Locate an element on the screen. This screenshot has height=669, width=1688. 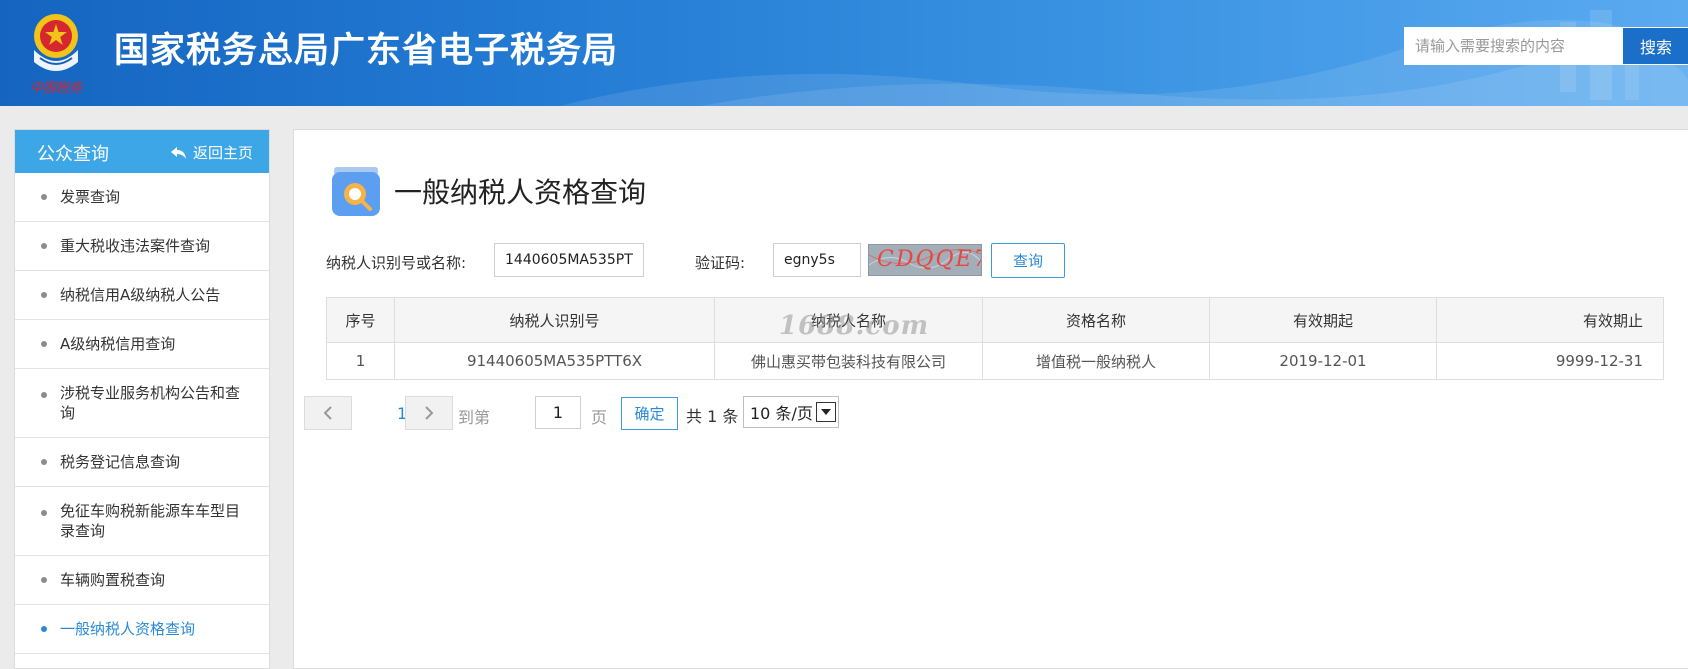
emblem-caption: 中国税务 is located at coordinates (56, 88).